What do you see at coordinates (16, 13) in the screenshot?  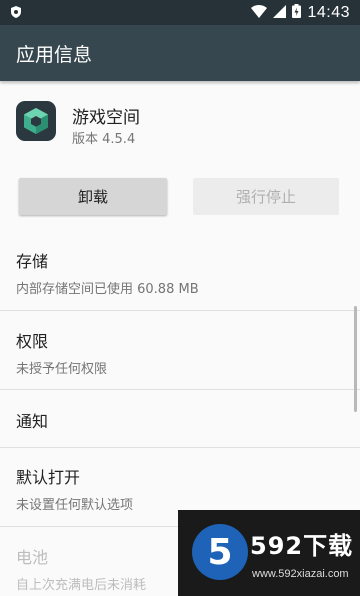 I see `shield-icon` at bounding box center [16, 13].